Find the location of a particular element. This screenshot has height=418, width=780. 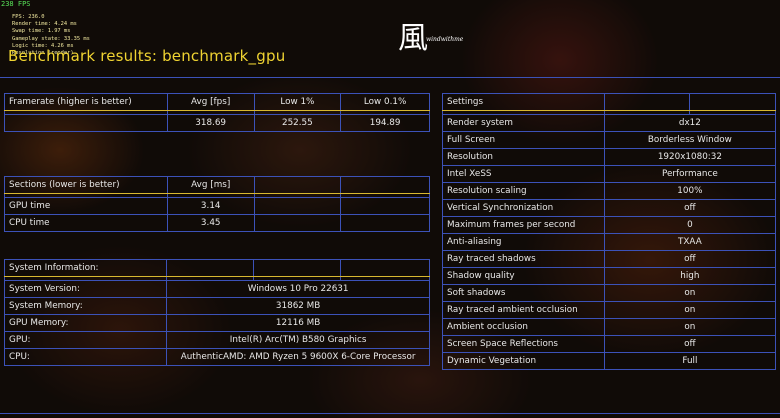

footer-divider is located at coordinates (390, 413).